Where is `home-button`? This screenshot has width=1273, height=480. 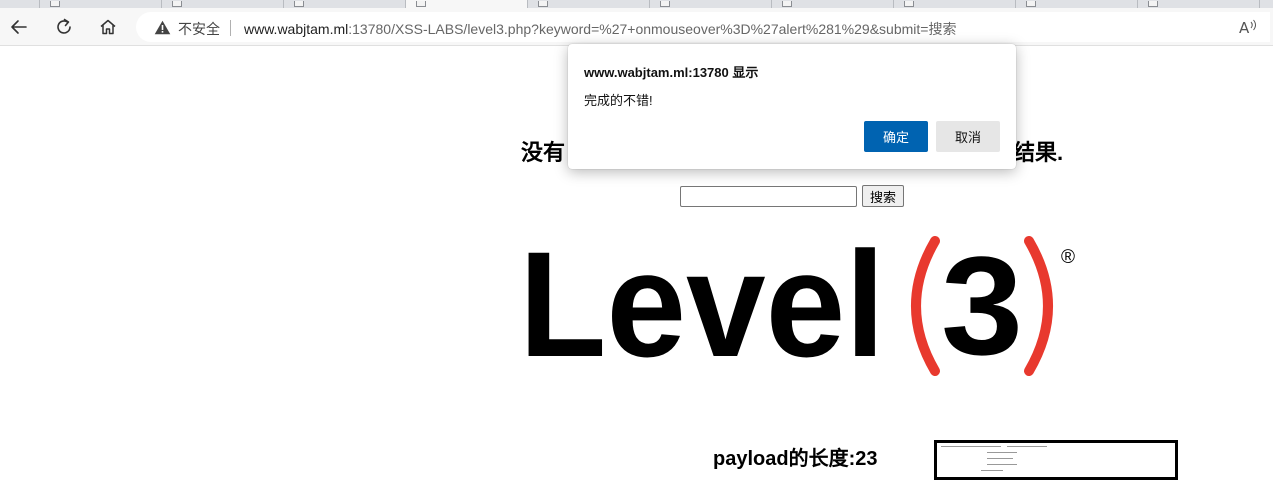
home-button is located at coordinates (108, 27).